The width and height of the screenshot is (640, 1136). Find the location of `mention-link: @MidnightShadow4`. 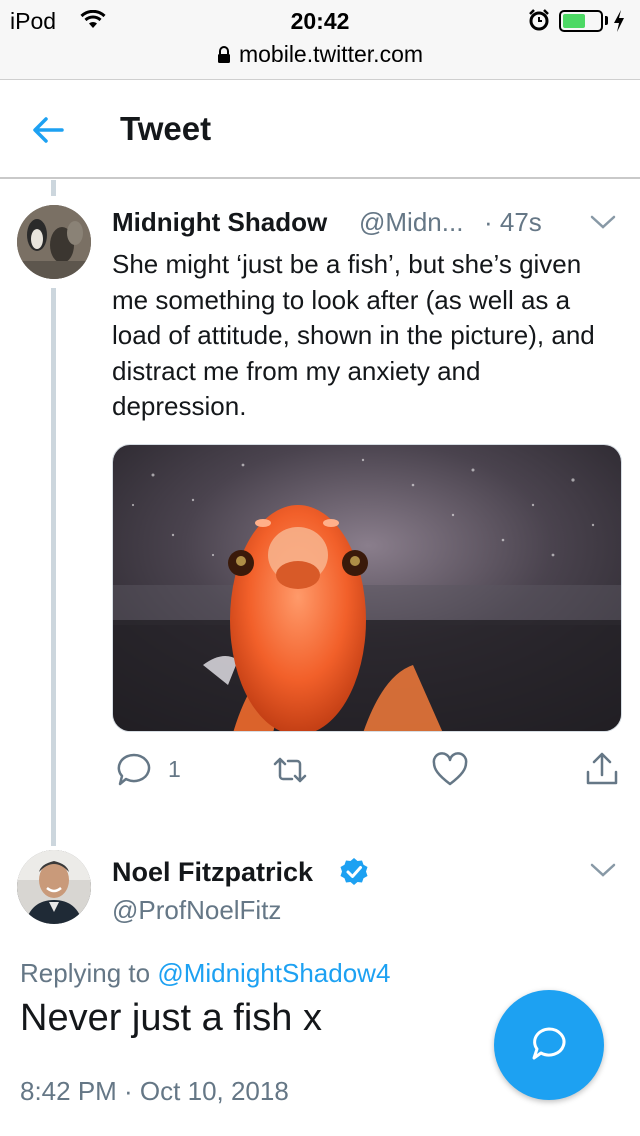

mention-link: @MidnightShadow4 is located at coordinates (273, 973).